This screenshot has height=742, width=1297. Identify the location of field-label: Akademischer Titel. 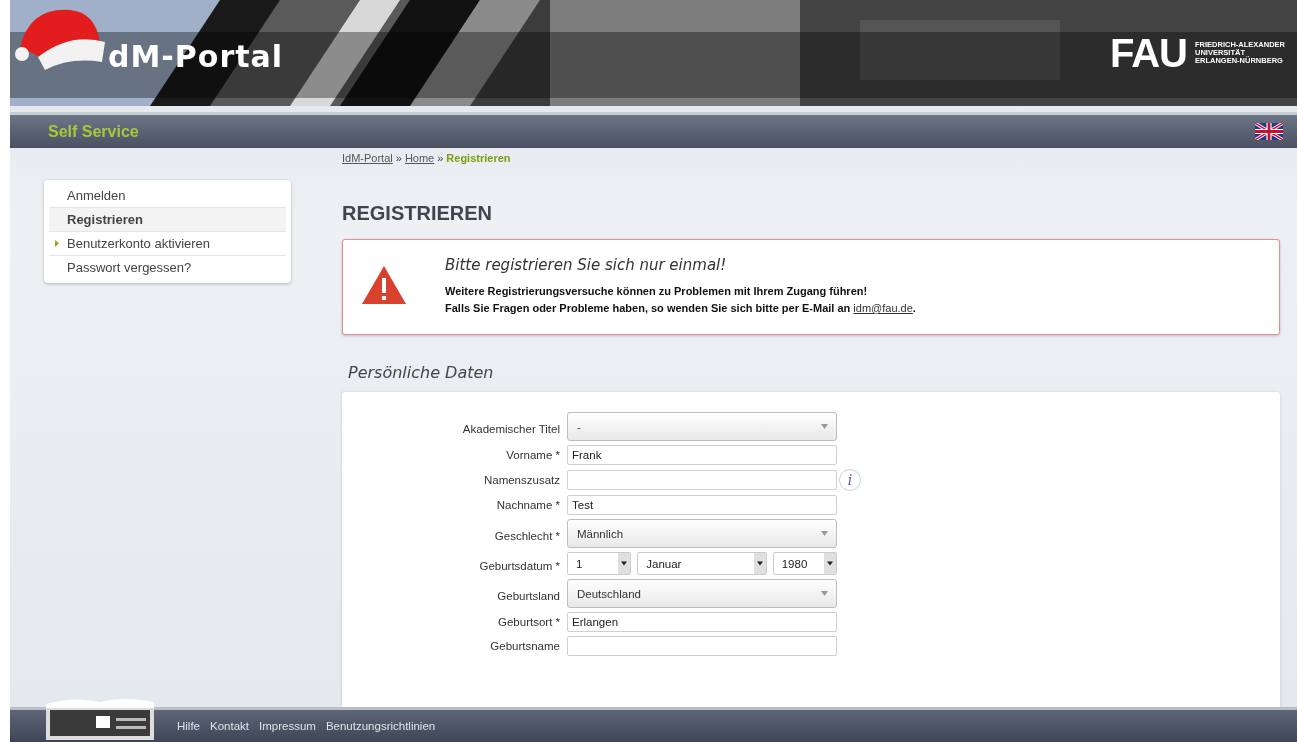
(510, 428).